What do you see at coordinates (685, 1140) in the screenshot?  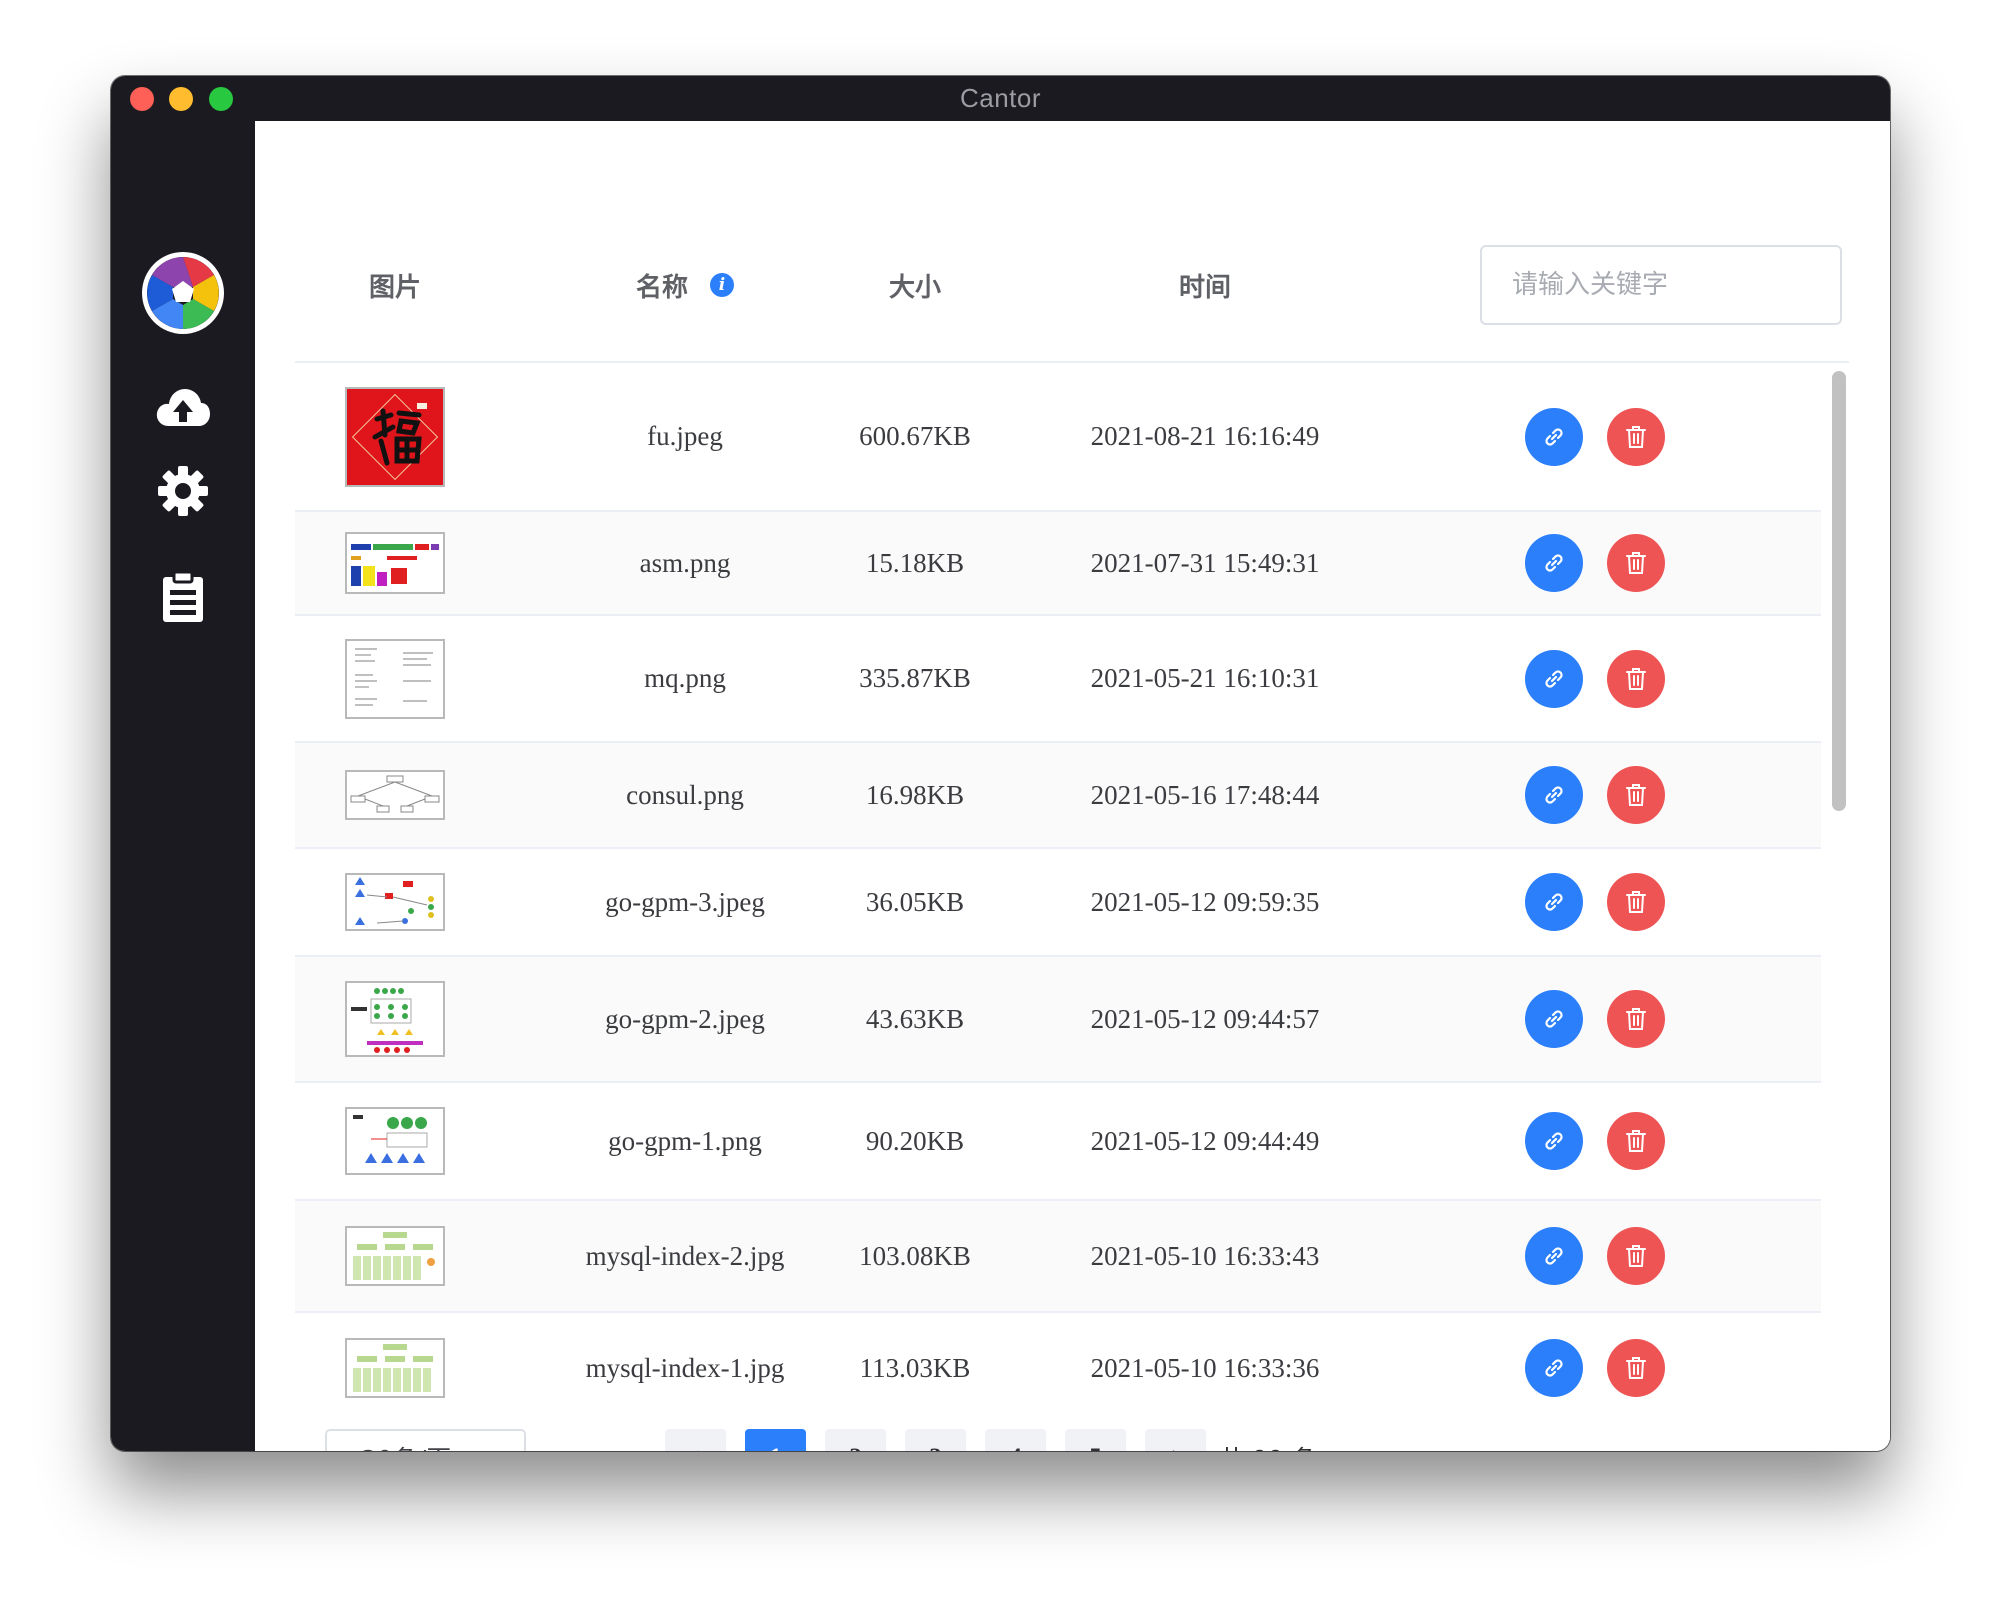 I see `file-name: go-gpm-1.png` at bounding box center [685, 1140].